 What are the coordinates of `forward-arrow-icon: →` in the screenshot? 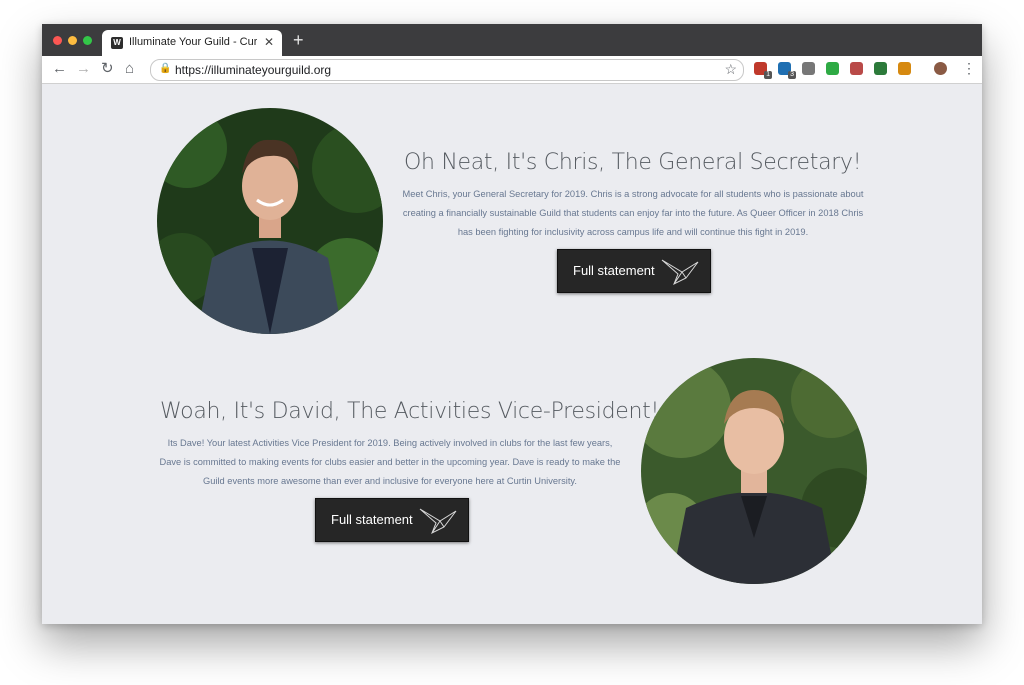 It's located at (83, 69).